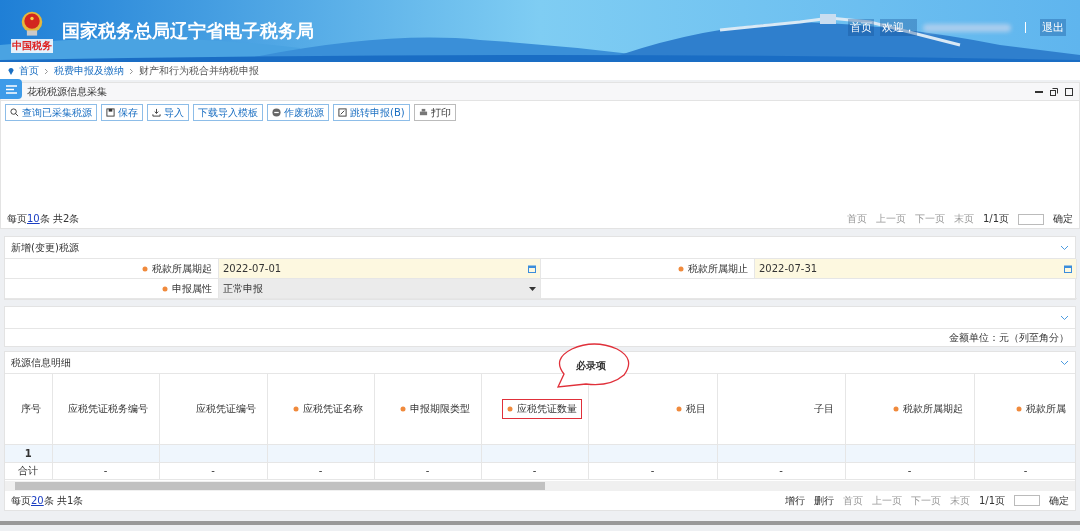 The width and height of the screenshot is (1080, 531). I want to click on scrollbar-thumb, so click(280, 485).